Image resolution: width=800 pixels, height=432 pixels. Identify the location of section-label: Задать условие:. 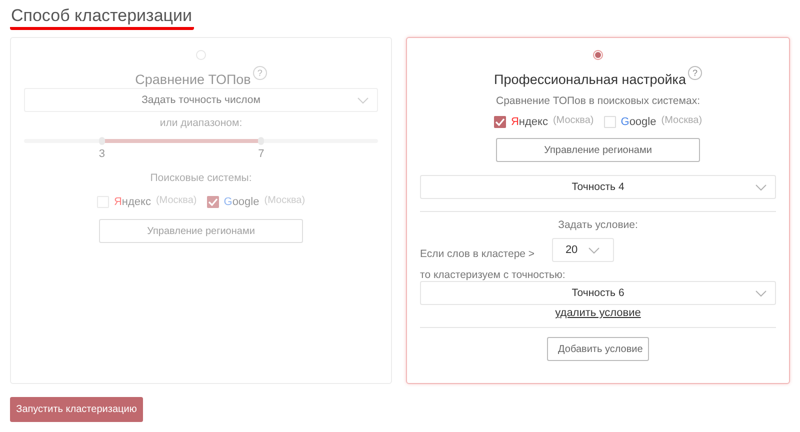
(598, 225).